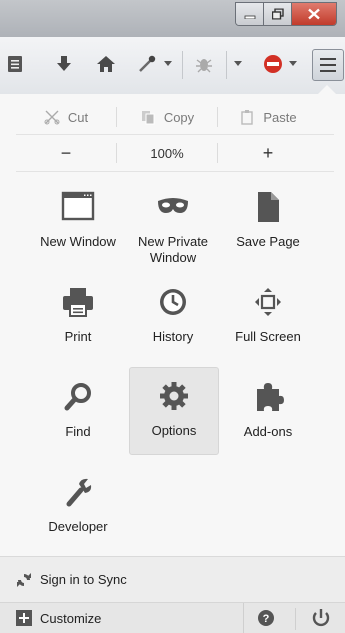 This screenshot has height=633, width=345. I want to click on find-label: Find, so click(78, 431).